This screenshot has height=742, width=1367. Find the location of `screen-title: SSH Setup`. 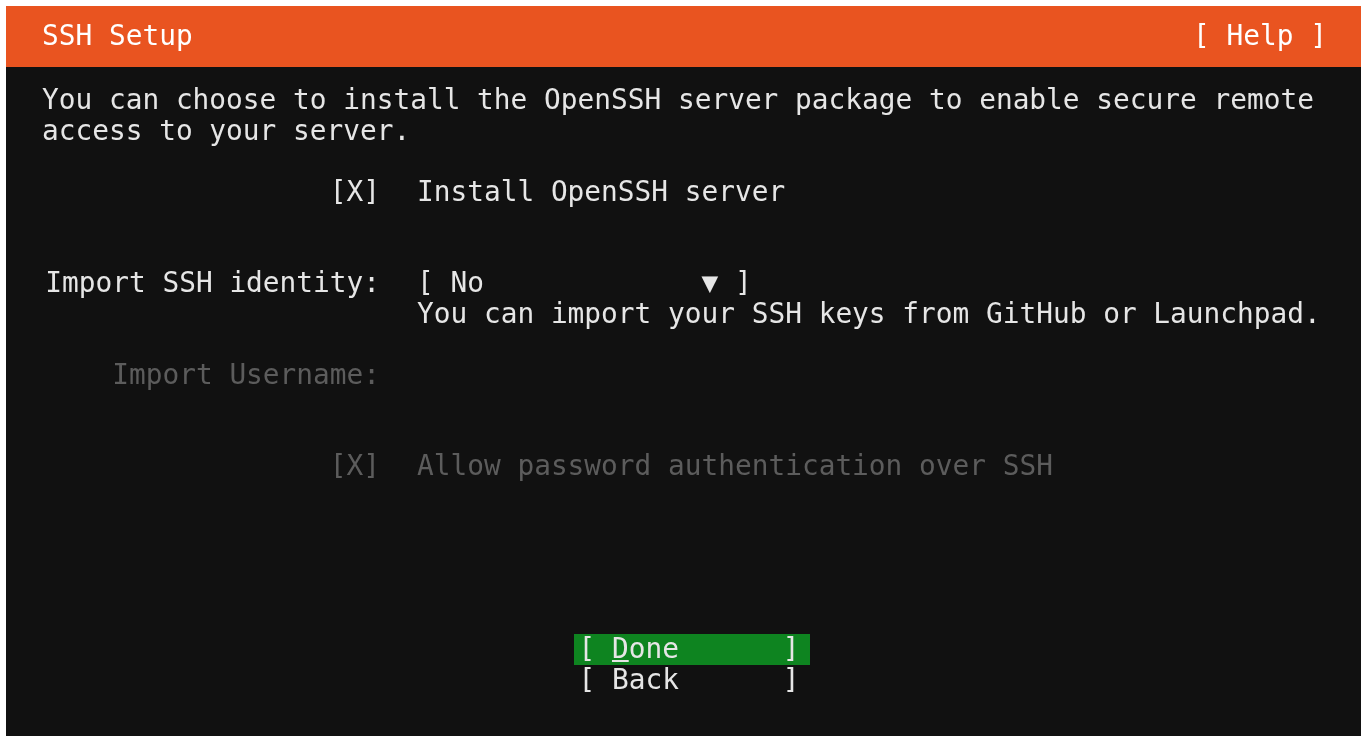

screen-title: SSH Setup is located at coordinates (117, 36).